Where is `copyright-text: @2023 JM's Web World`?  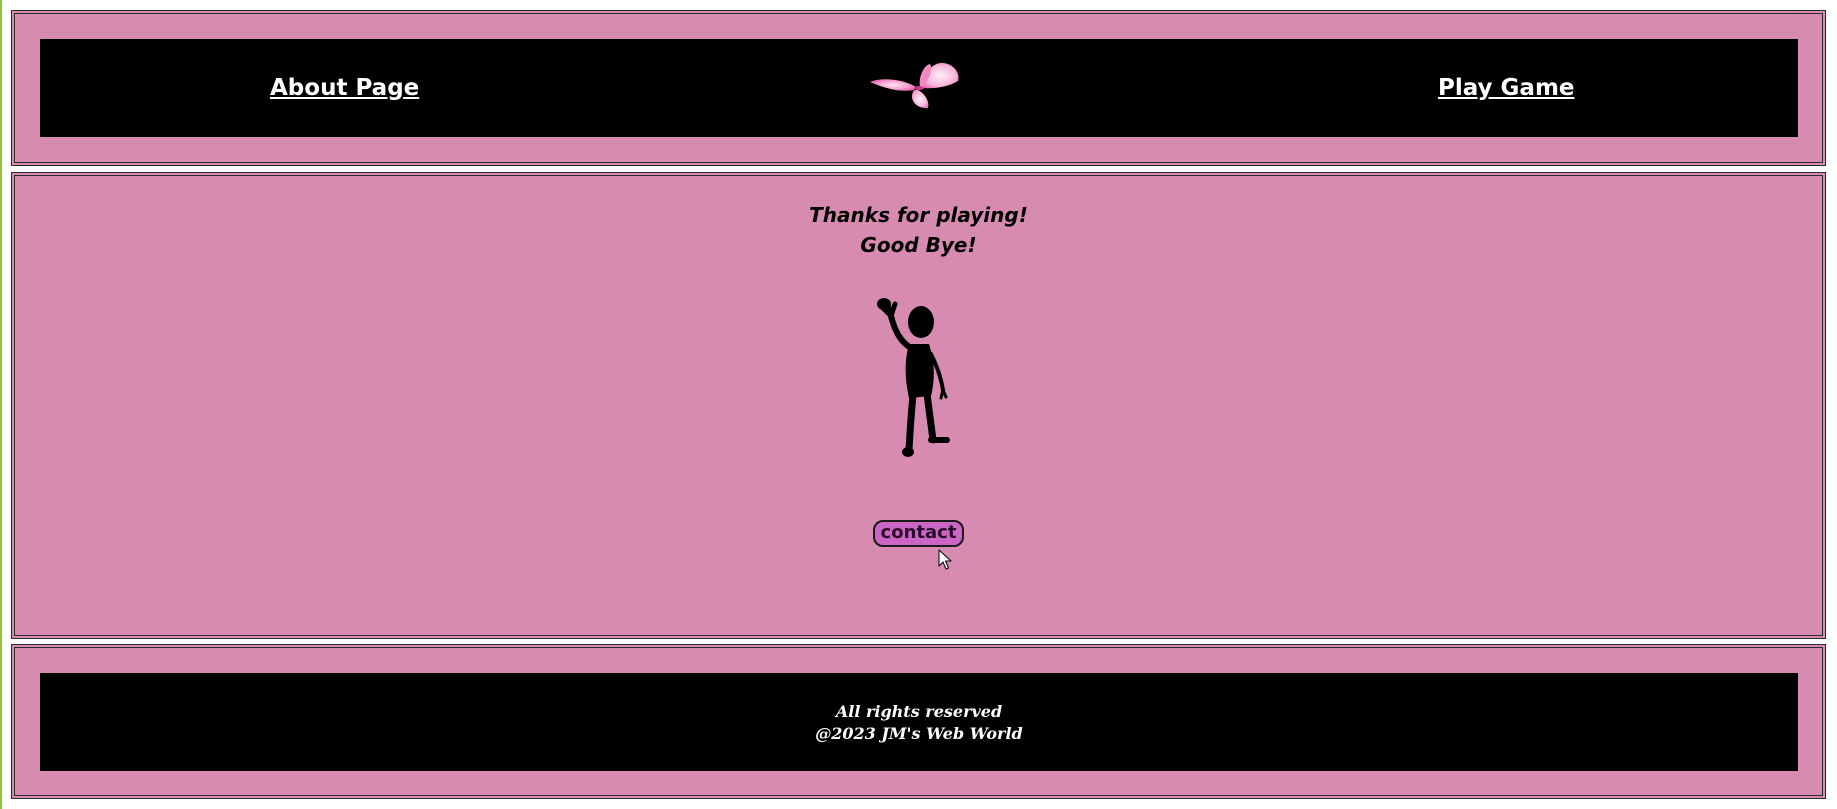 copyright-text: @2023 JM's Web World is located at coordinates (919, 733).